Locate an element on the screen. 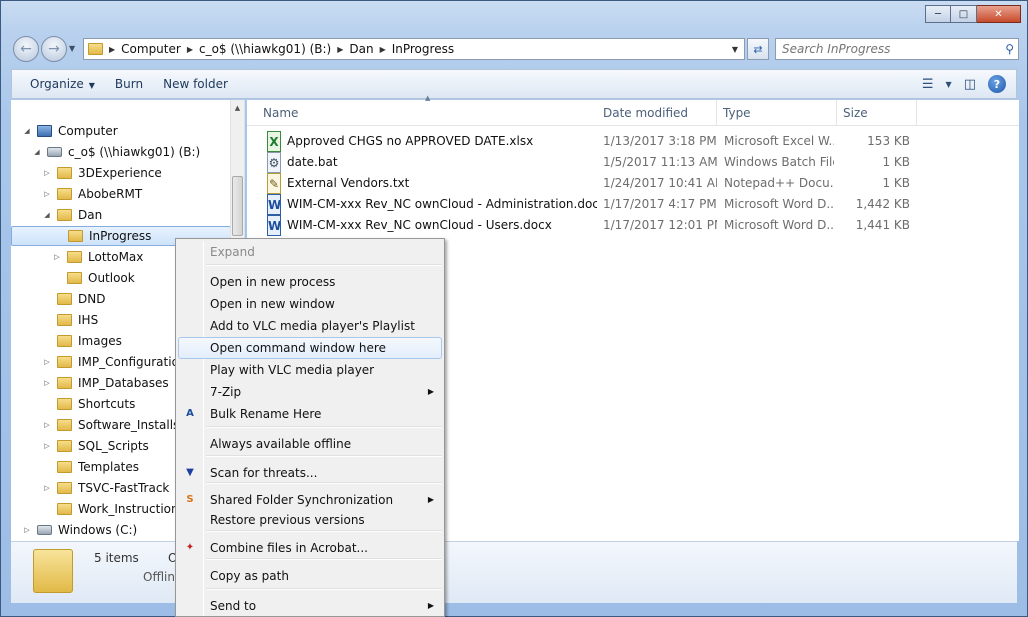 Image resolution: width=1028 pixels, height=617 pixels. file-size: 1 KB is located at coordinates (896, 162).